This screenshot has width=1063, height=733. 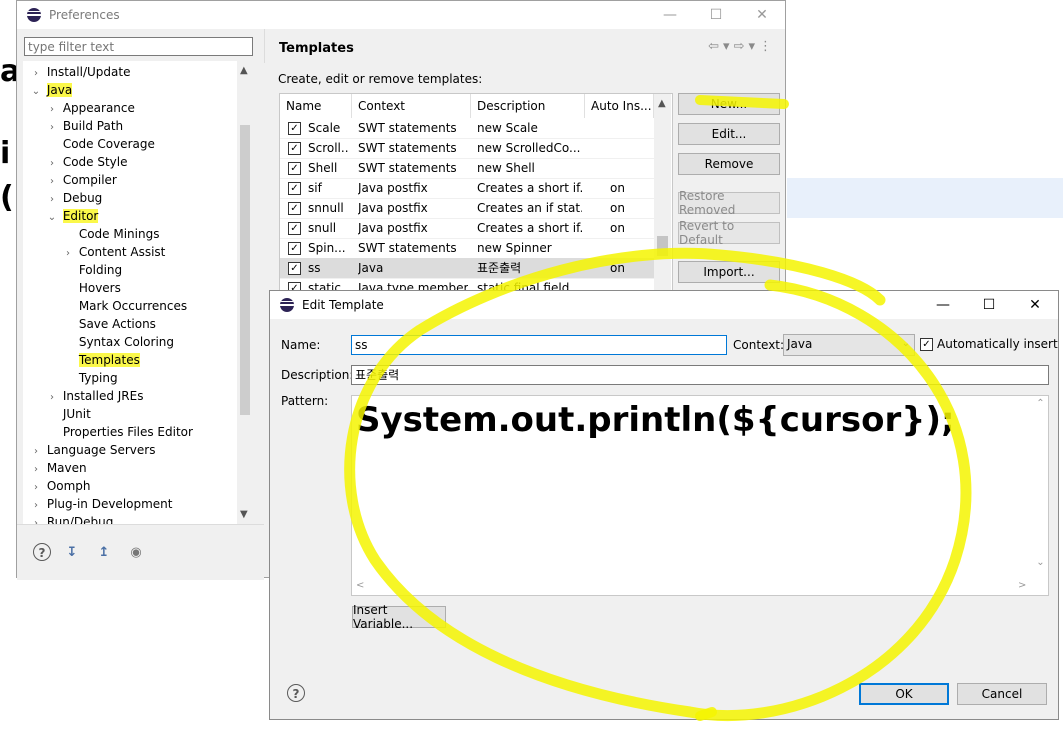 I want to click on tree-item: › Install/Update, so click(x=79, y=72).